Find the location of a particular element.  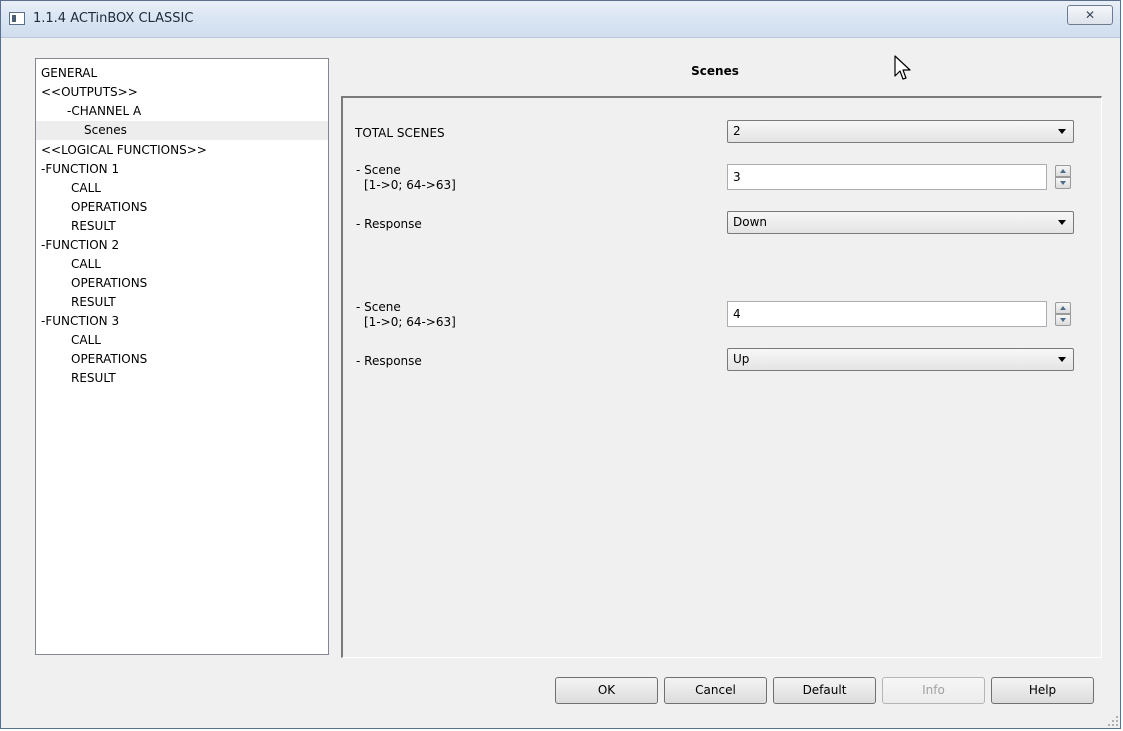

dropdown-value: Up is located at coordinates (741, 359).